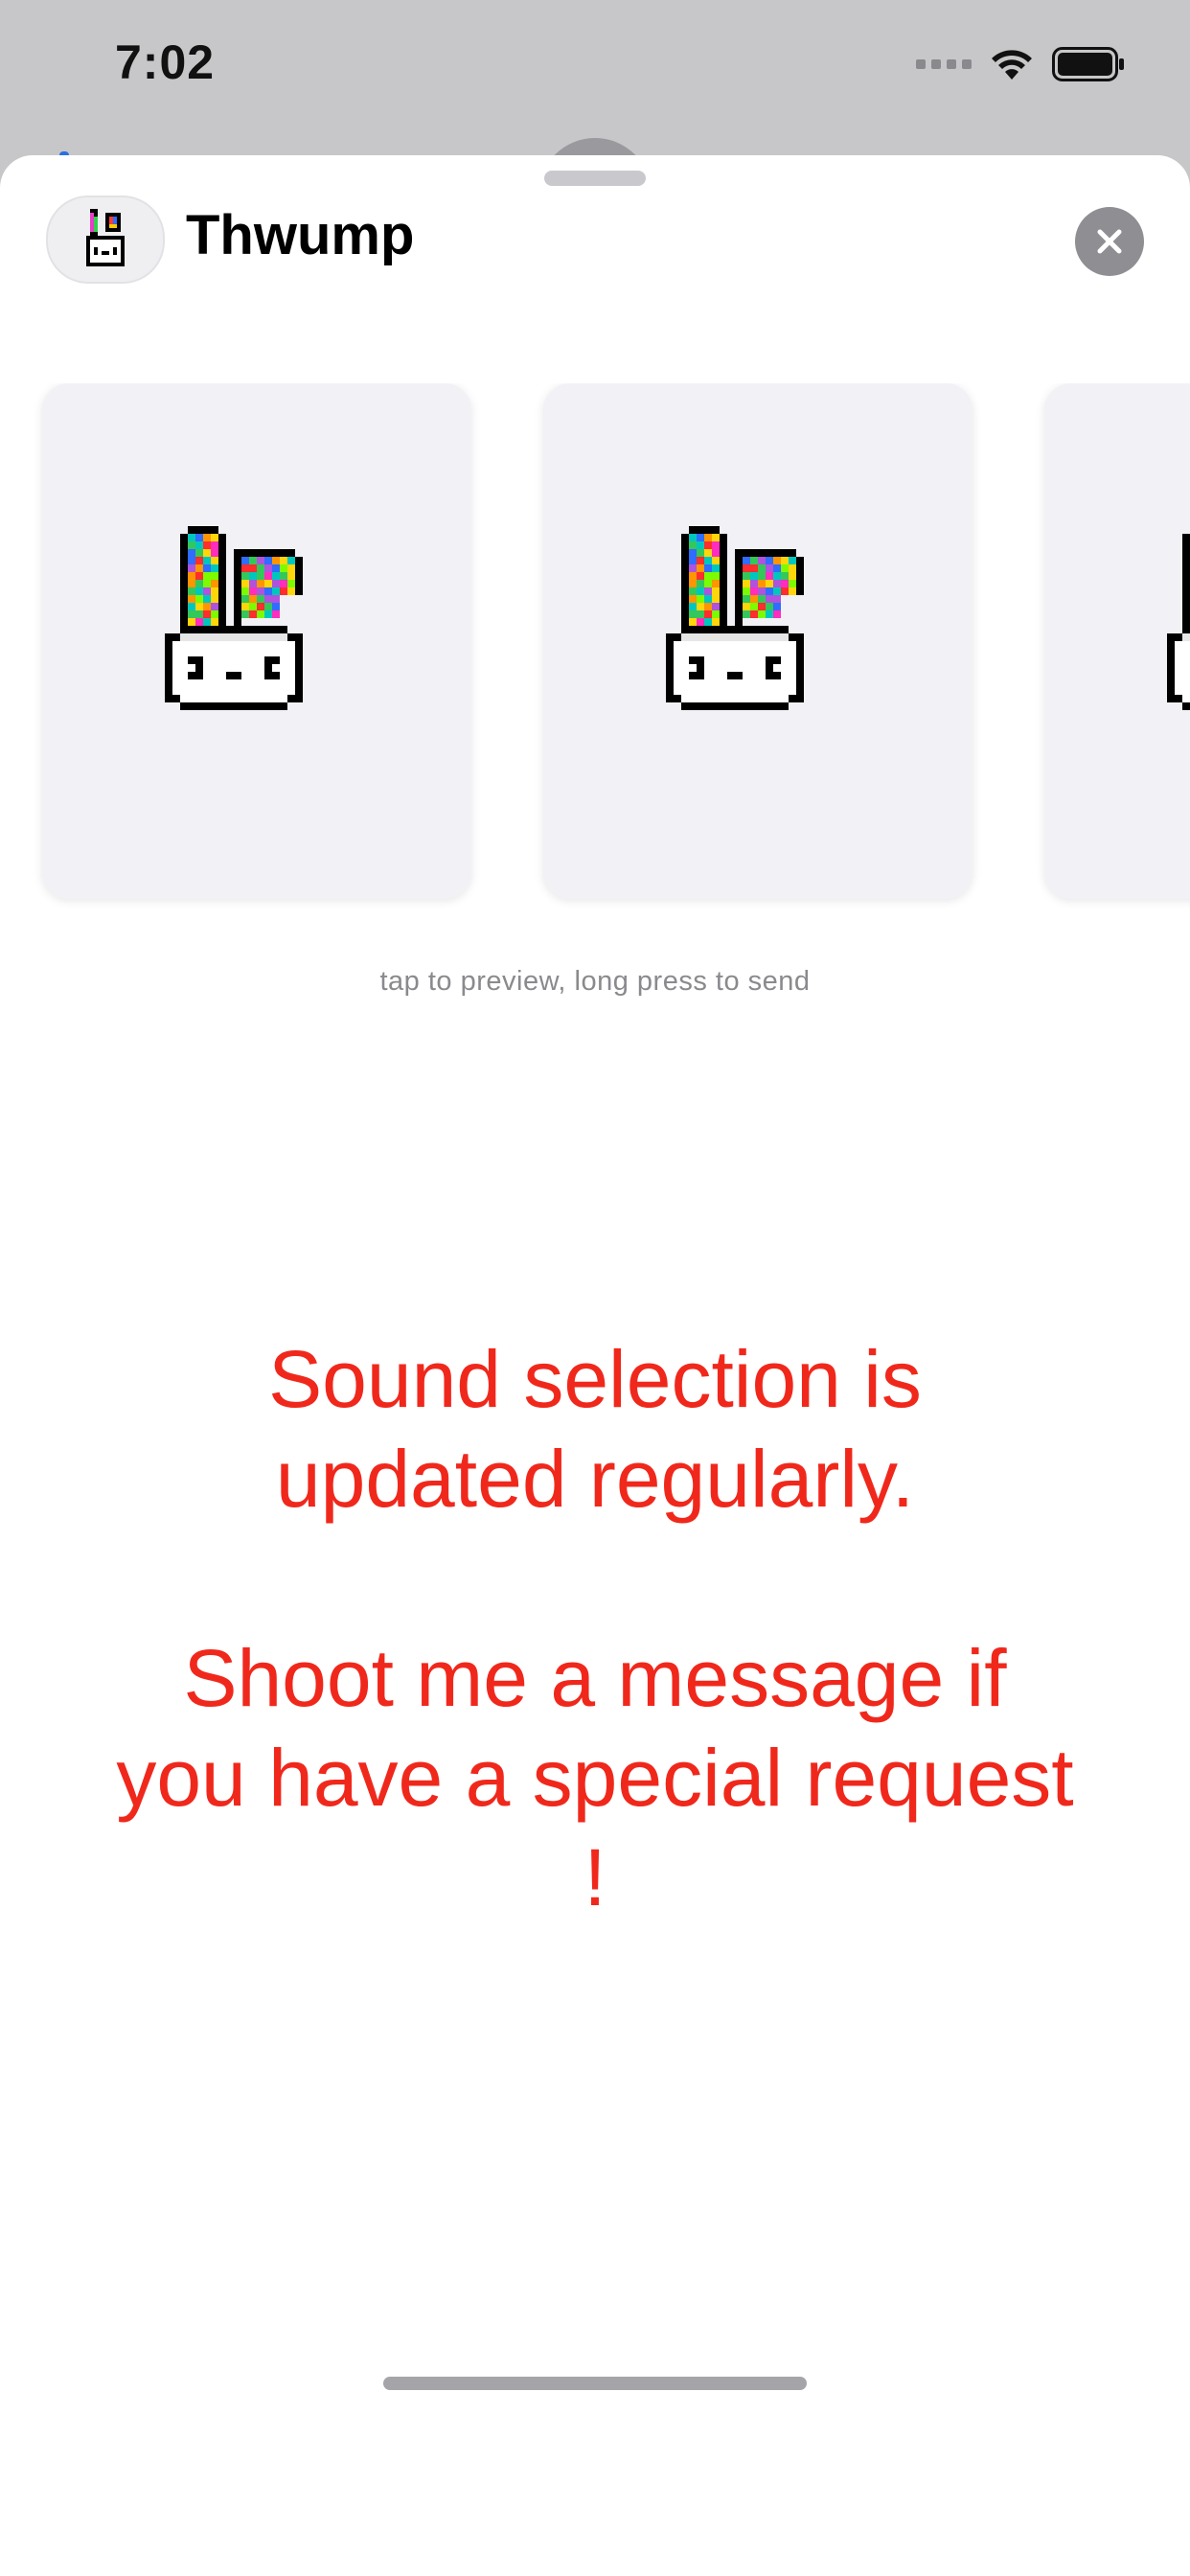 This screenshot has width=1190, height=2576. I want to click on wifi-icon, so click(1012, 64).